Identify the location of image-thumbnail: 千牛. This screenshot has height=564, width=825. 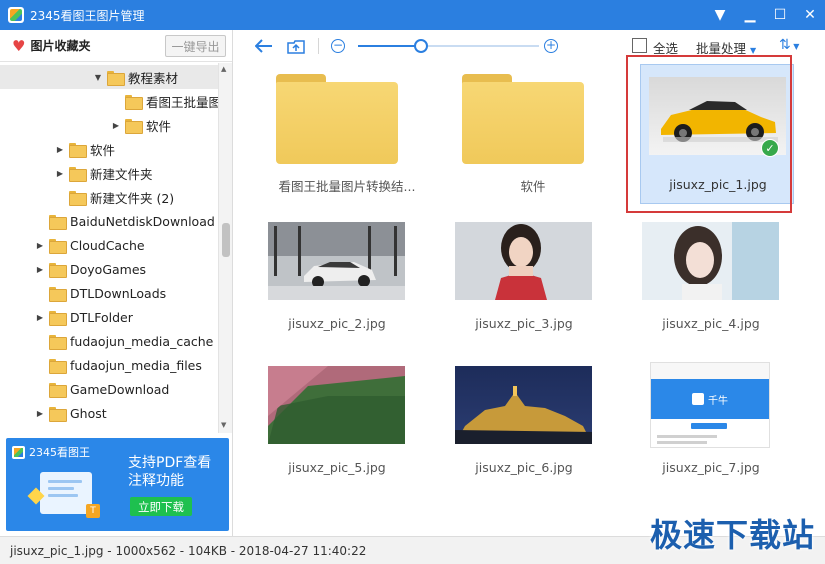
(710, 405).